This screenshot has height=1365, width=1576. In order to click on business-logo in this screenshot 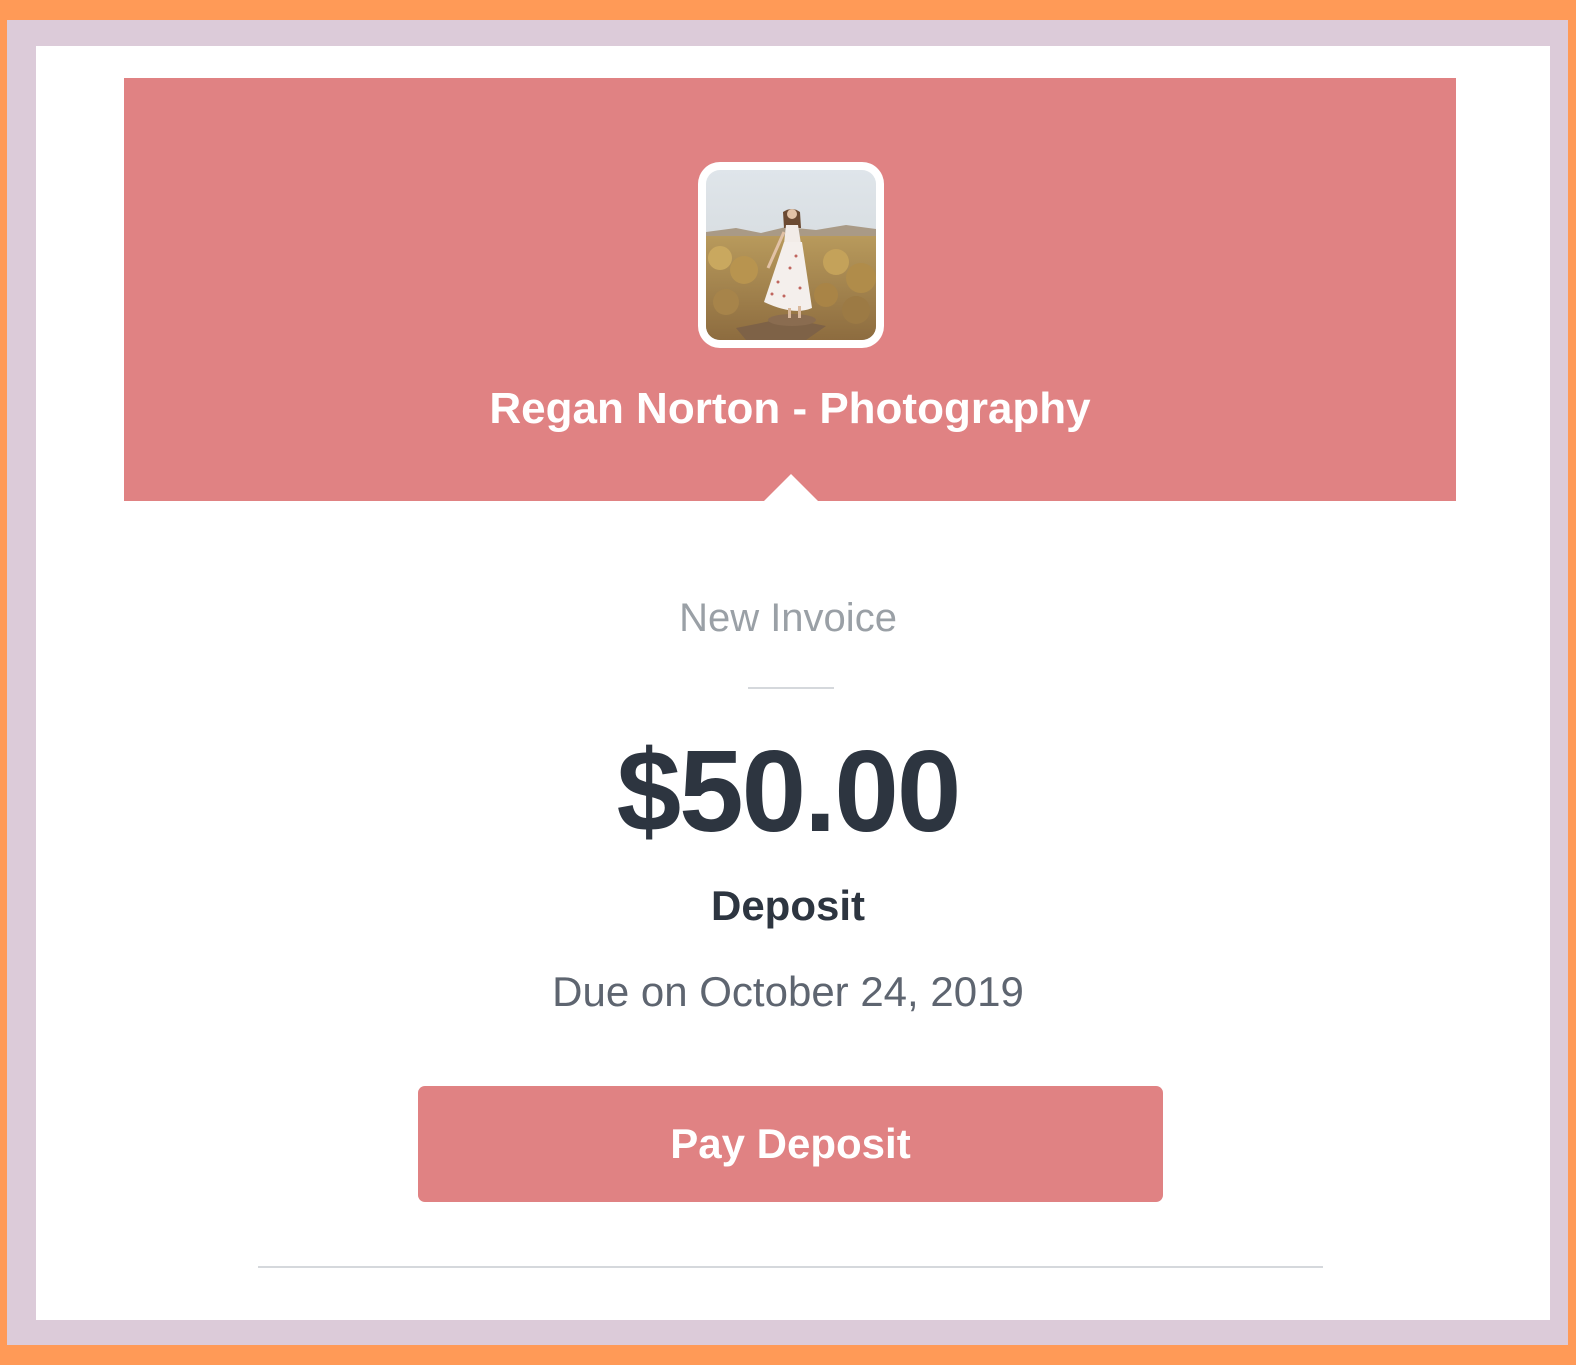, I will do `click(791, 255)`.